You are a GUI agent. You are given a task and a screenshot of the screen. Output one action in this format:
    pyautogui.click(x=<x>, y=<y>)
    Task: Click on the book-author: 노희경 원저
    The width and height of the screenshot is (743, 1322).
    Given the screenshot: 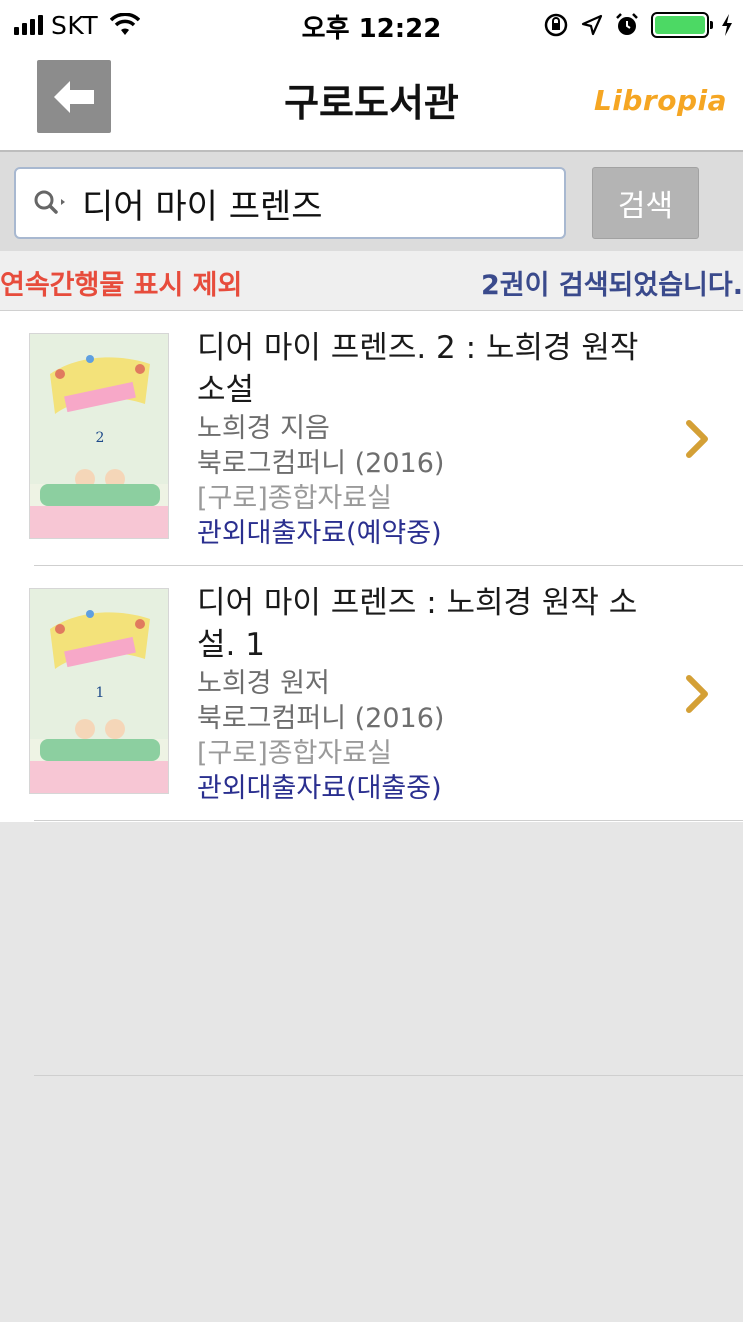 What is the action you would take?
    pyautogui.click(x=263, y=683)
    